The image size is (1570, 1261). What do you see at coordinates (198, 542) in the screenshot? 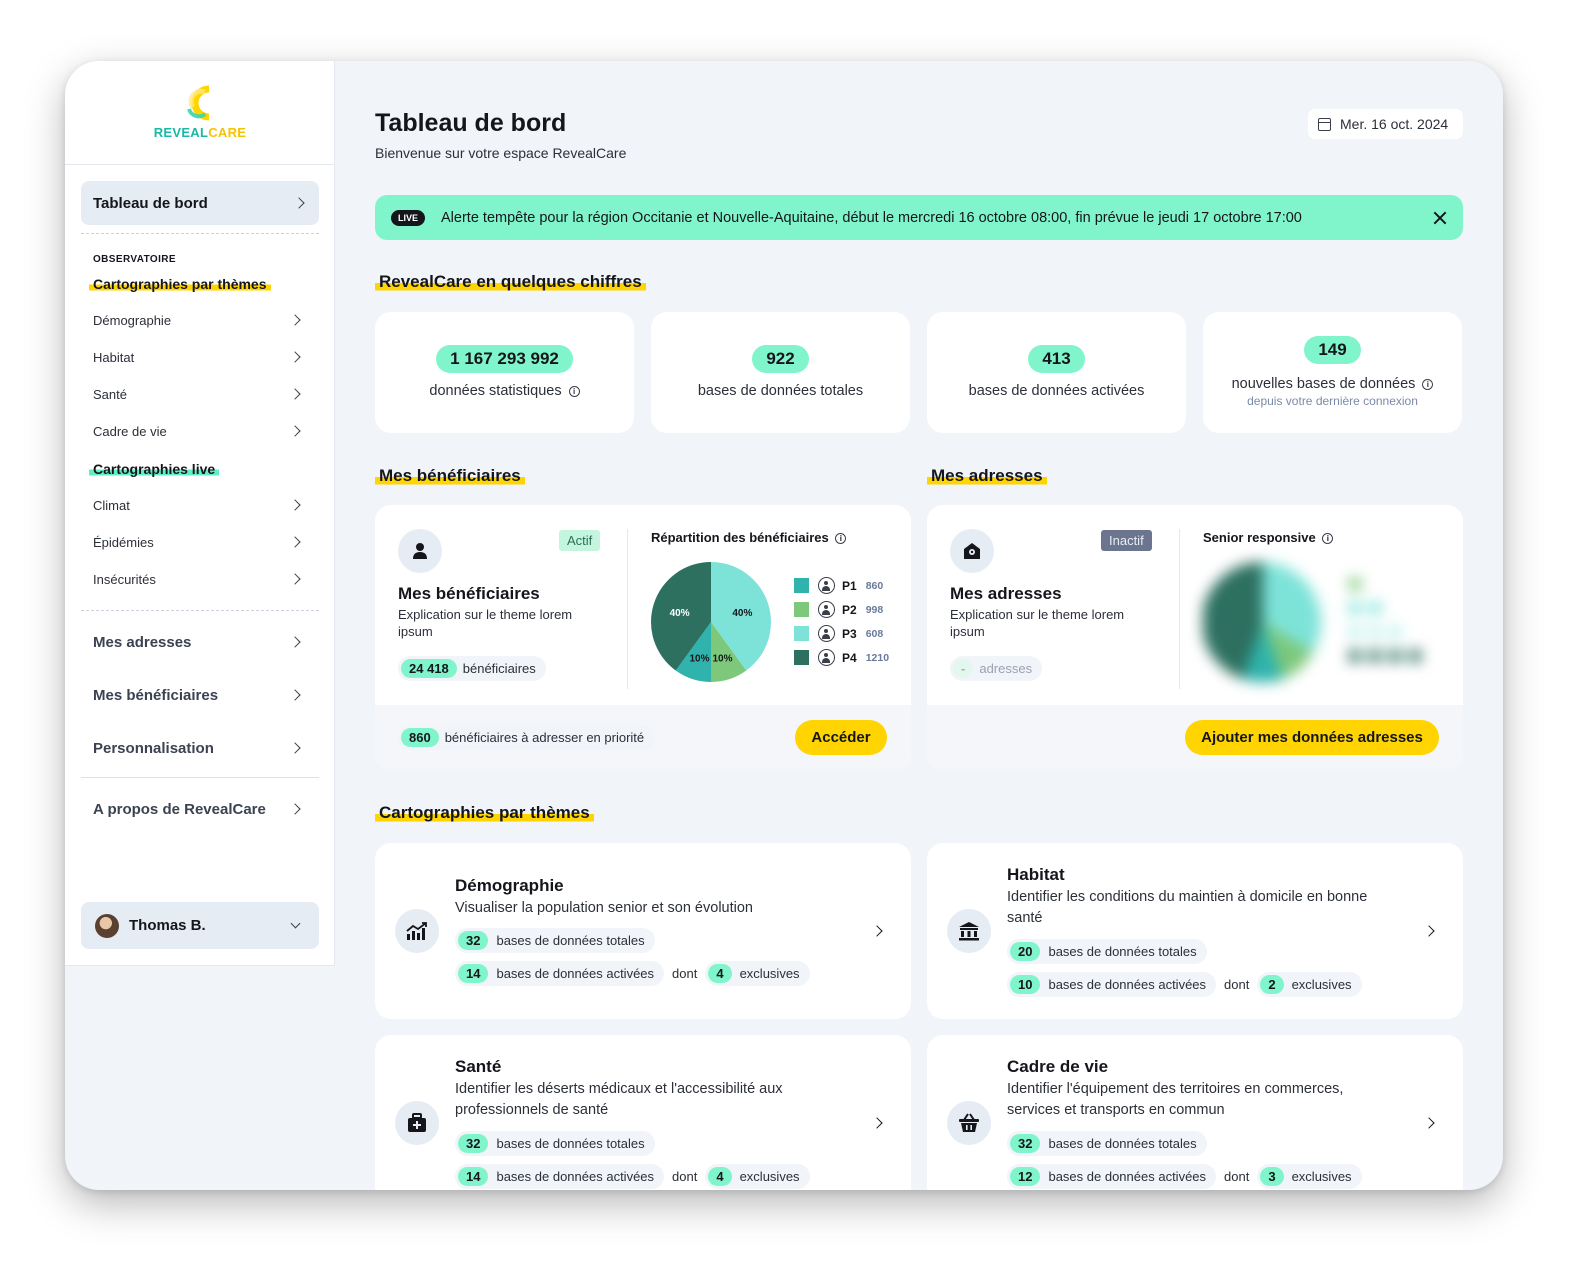
I see `sidebar-item-epidemies: Épidémies` at bounding box center [198, 542].